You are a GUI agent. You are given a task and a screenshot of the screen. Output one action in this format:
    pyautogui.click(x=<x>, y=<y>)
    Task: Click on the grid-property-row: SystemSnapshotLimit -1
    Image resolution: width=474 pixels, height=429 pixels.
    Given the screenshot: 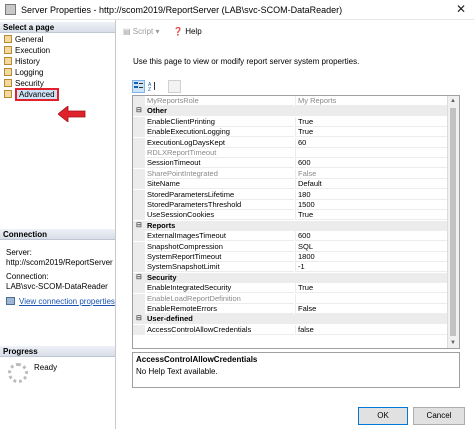 What is the action you would take?
    pyautogui.click(x=296, y=267)
    